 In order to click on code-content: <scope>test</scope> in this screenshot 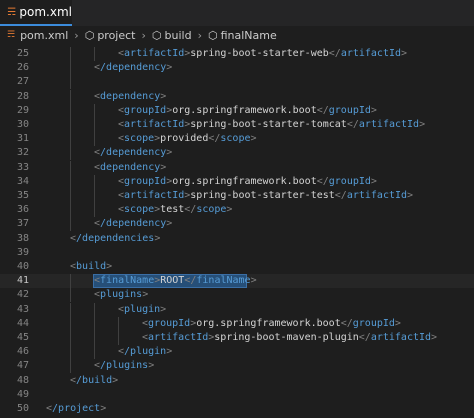, I will do `click(175, 210)`.